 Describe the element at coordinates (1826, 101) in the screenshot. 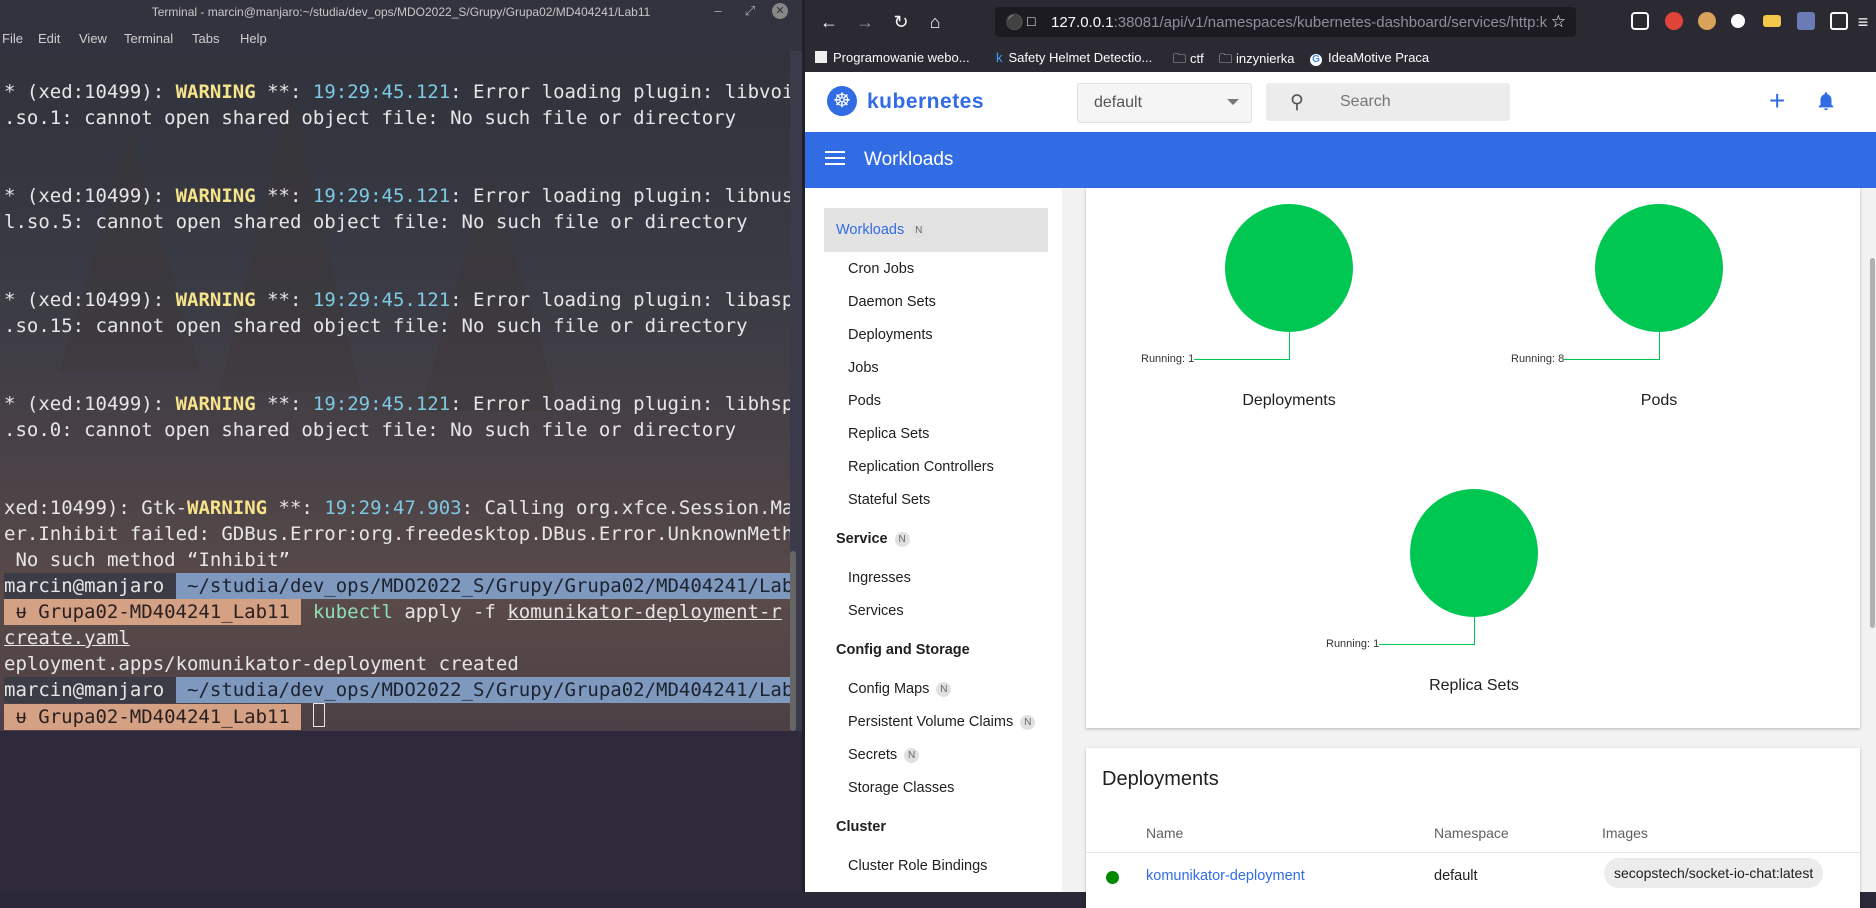

I see `notifications-bell-icon` at that location.